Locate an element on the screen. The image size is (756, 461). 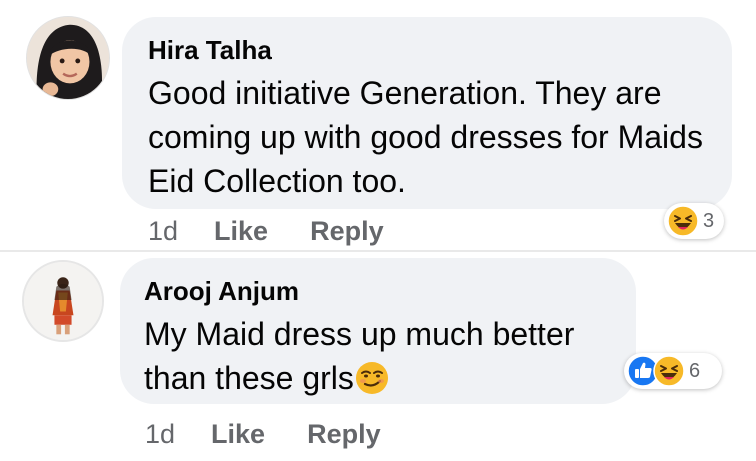
smirk-emoji-icon is located at coordinates (371, 378).